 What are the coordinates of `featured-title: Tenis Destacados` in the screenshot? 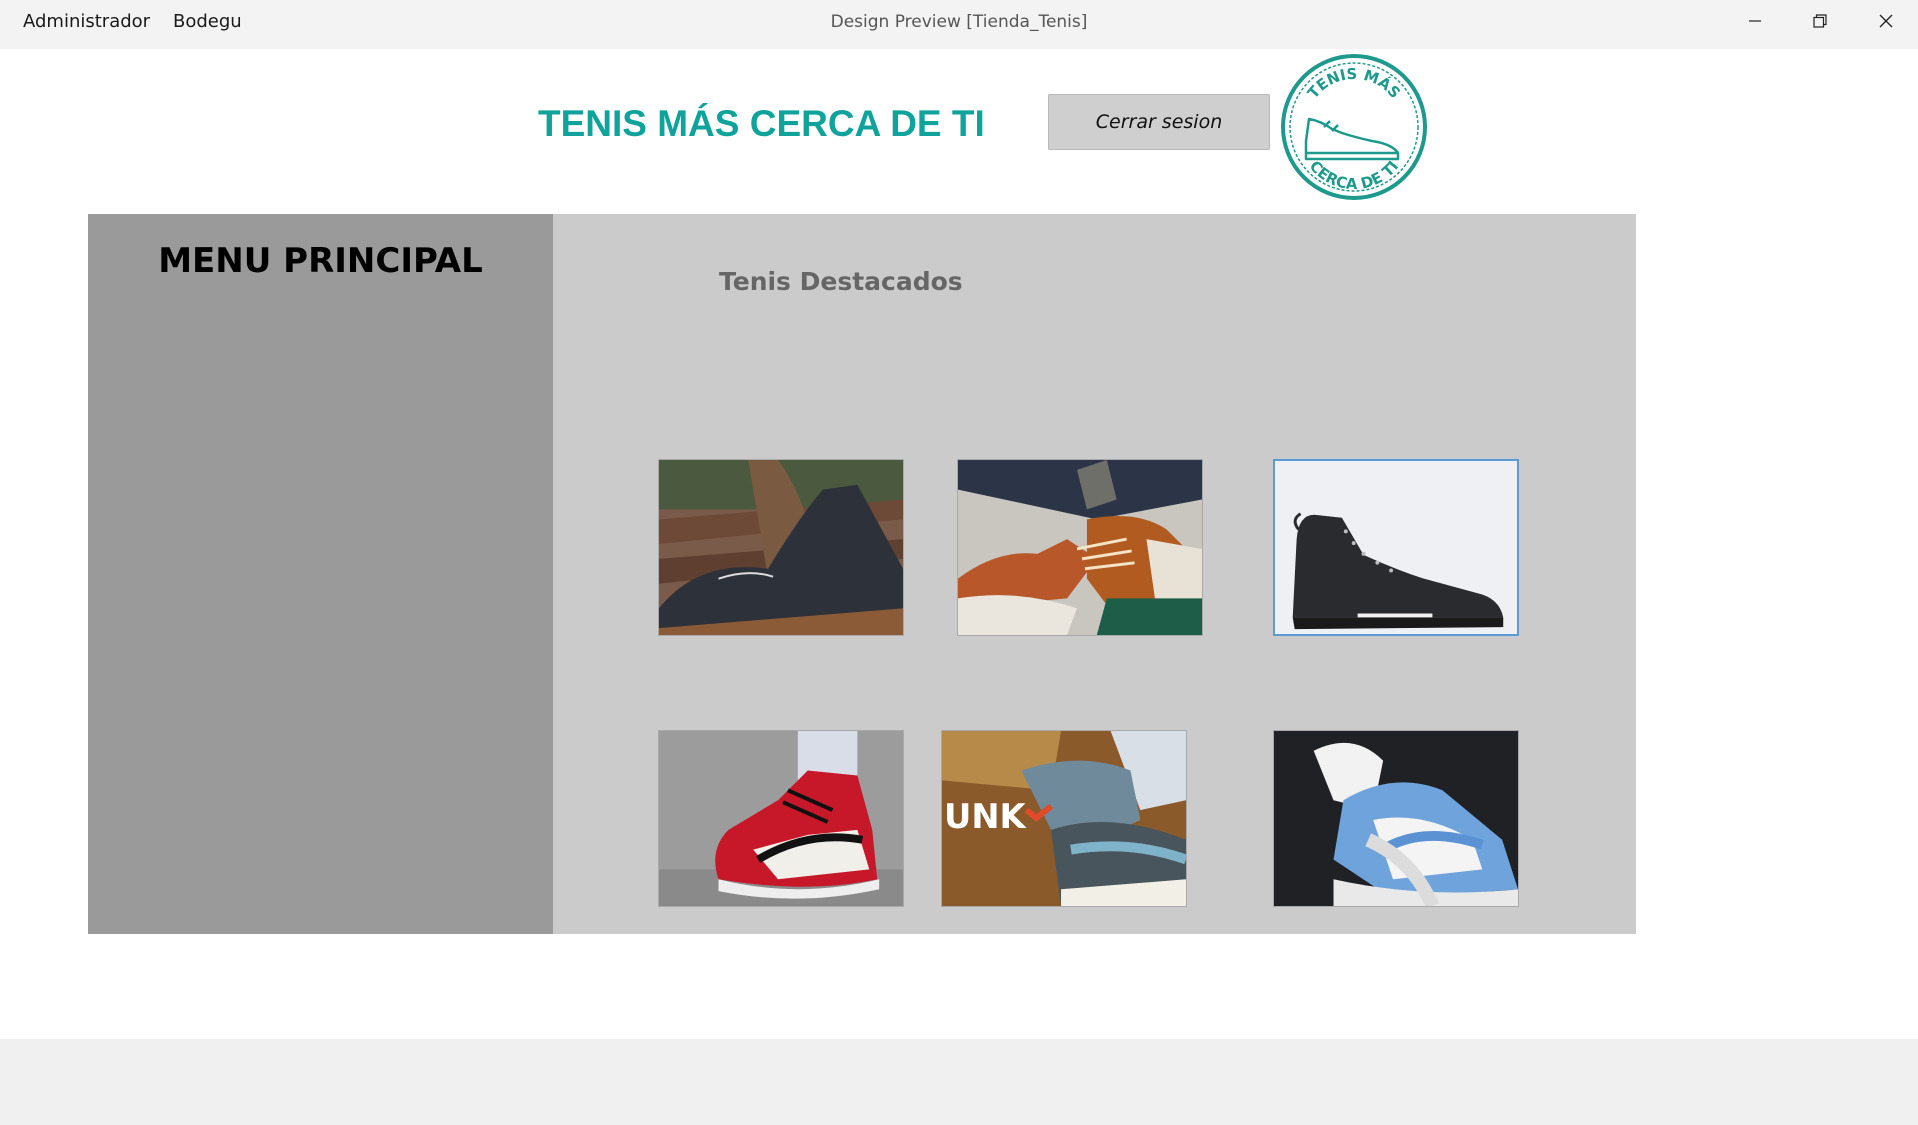 It's located at (841, 281).